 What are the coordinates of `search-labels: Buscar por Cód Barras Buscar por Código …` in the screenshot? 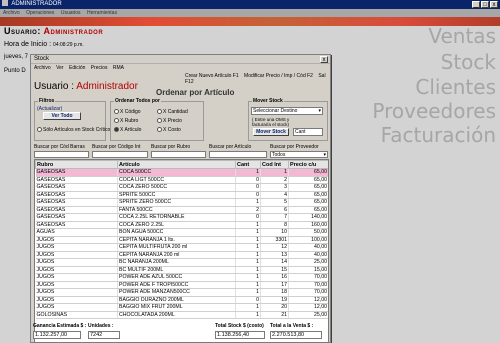 It's located at (181, 147).